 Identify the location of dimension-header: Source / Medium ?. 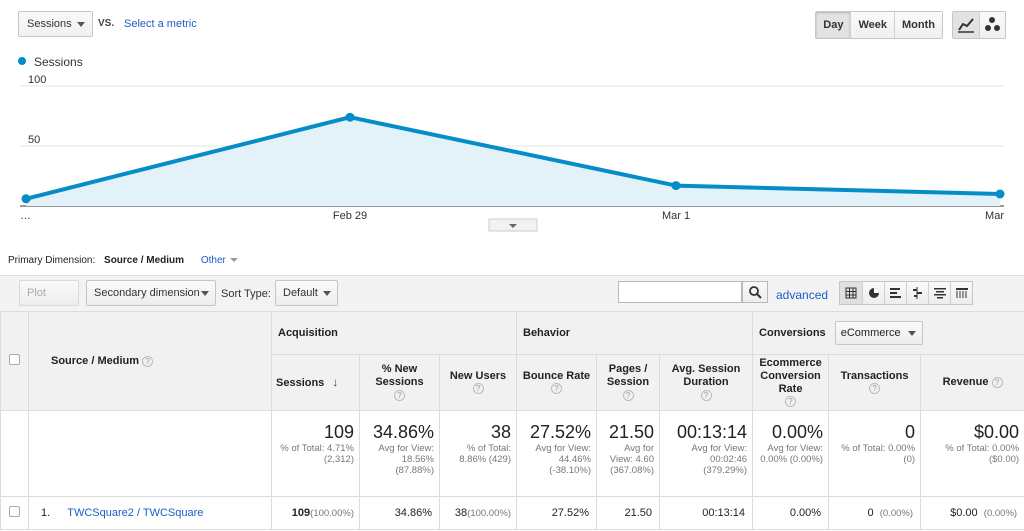
(150, 361).